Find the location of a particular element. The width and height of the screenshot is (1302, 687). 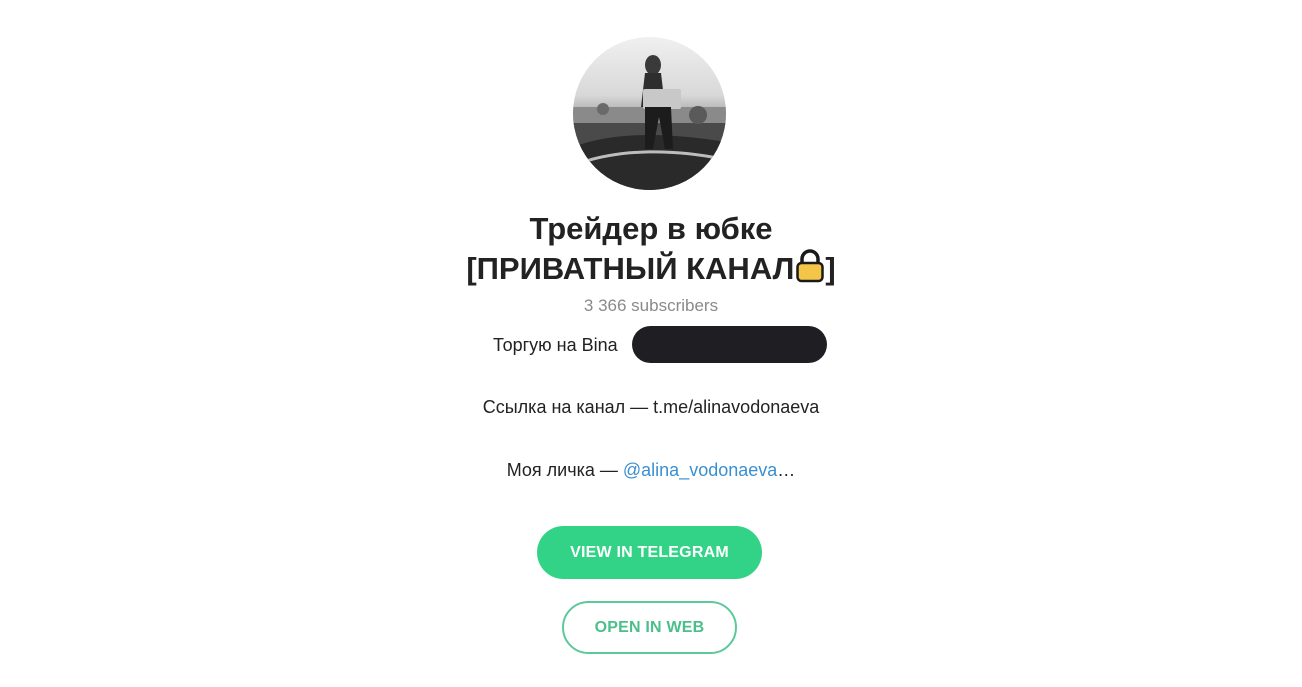

avatar-photo is located at coordinates (649, 122).